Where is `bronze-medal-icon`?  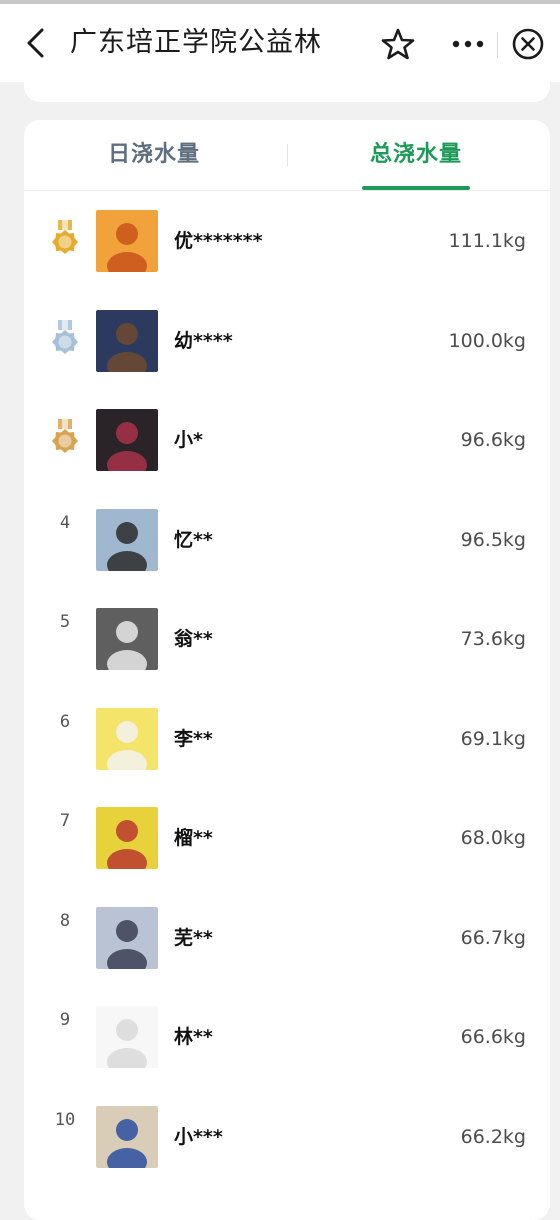 bronze-medal-icon is located at coordinates (65, 441).